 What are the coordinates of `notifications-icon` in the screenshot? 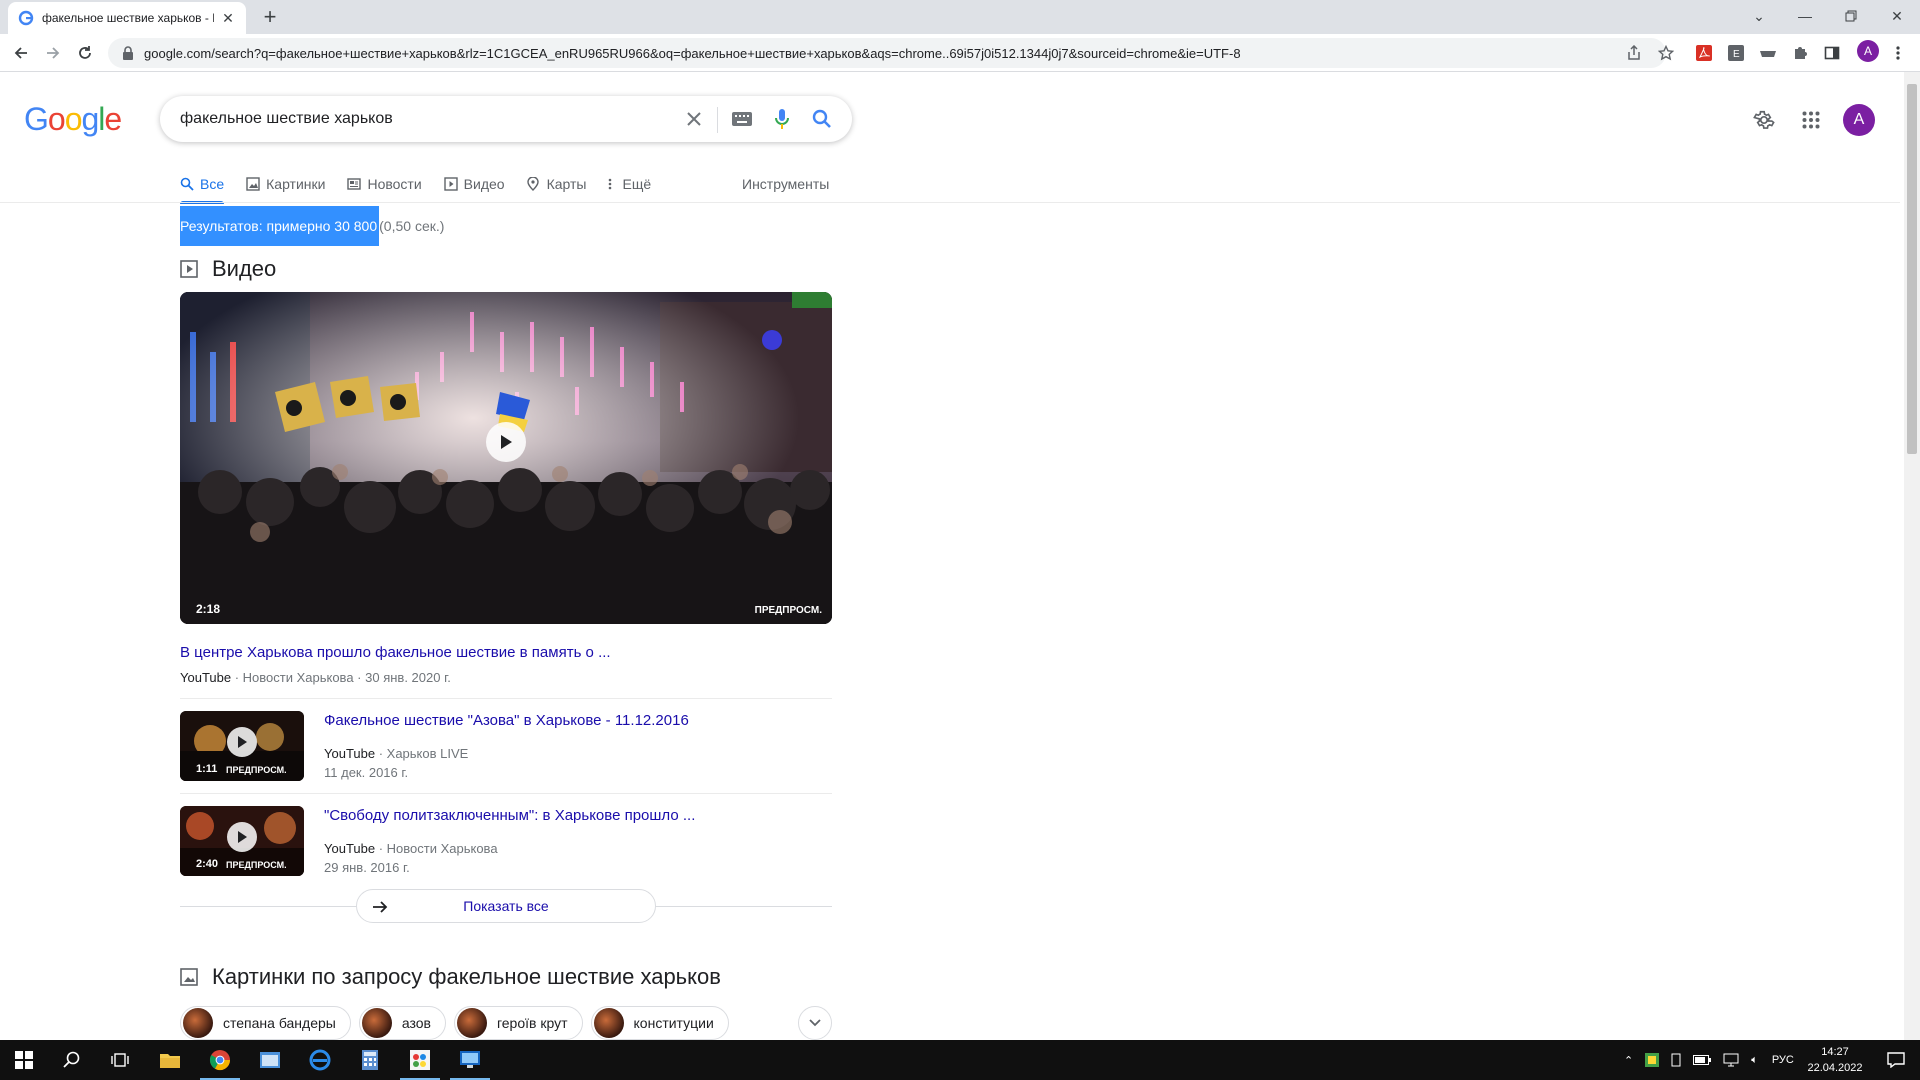 It's located at (1896, 1060).